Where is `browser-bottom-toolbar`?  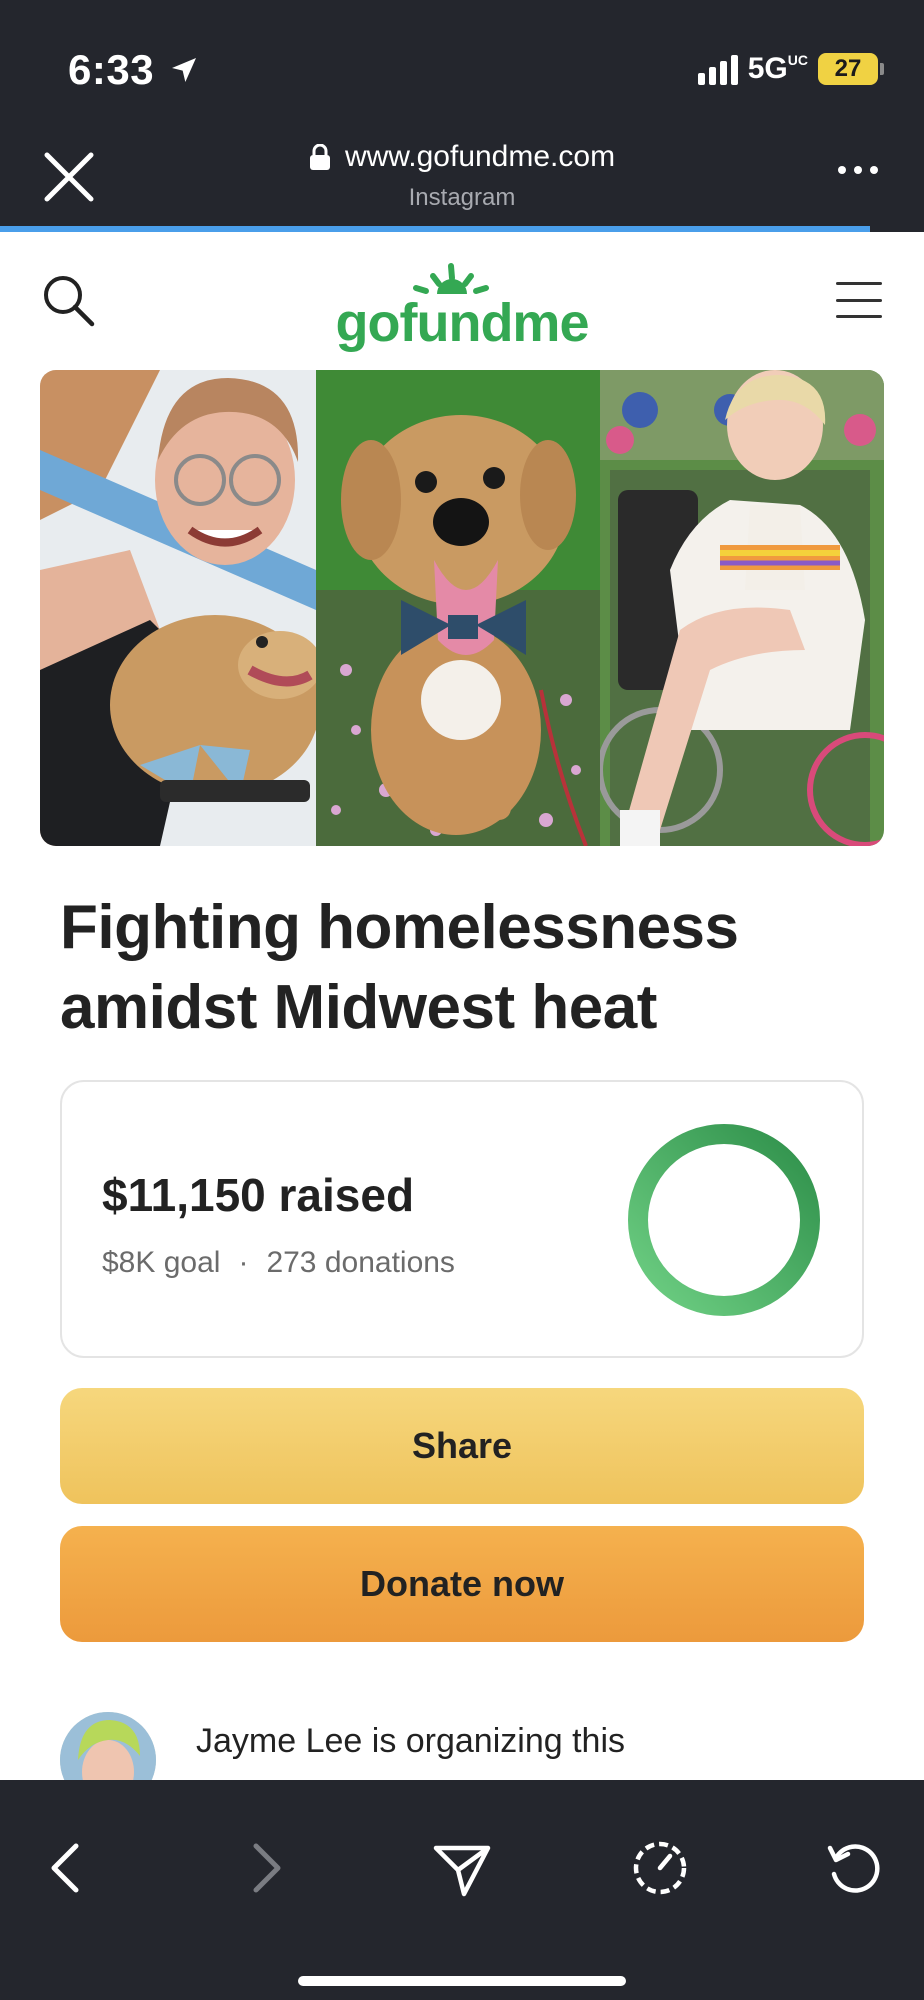 browser-bottom-toolbar is located at coordinates (462, 1890).